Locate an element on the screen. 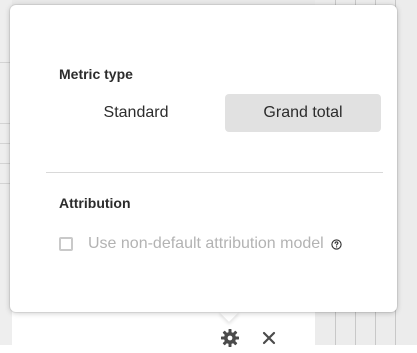 This screenshot has width=417, height=353. metric-type-label: Metric type is located at coordinates (96, 74).